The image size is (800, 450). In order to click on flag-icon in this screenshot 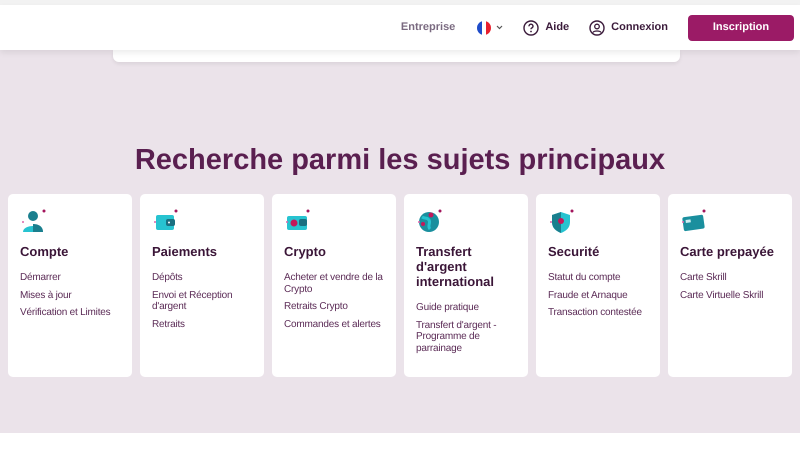, I will do `click(484, 27)`.